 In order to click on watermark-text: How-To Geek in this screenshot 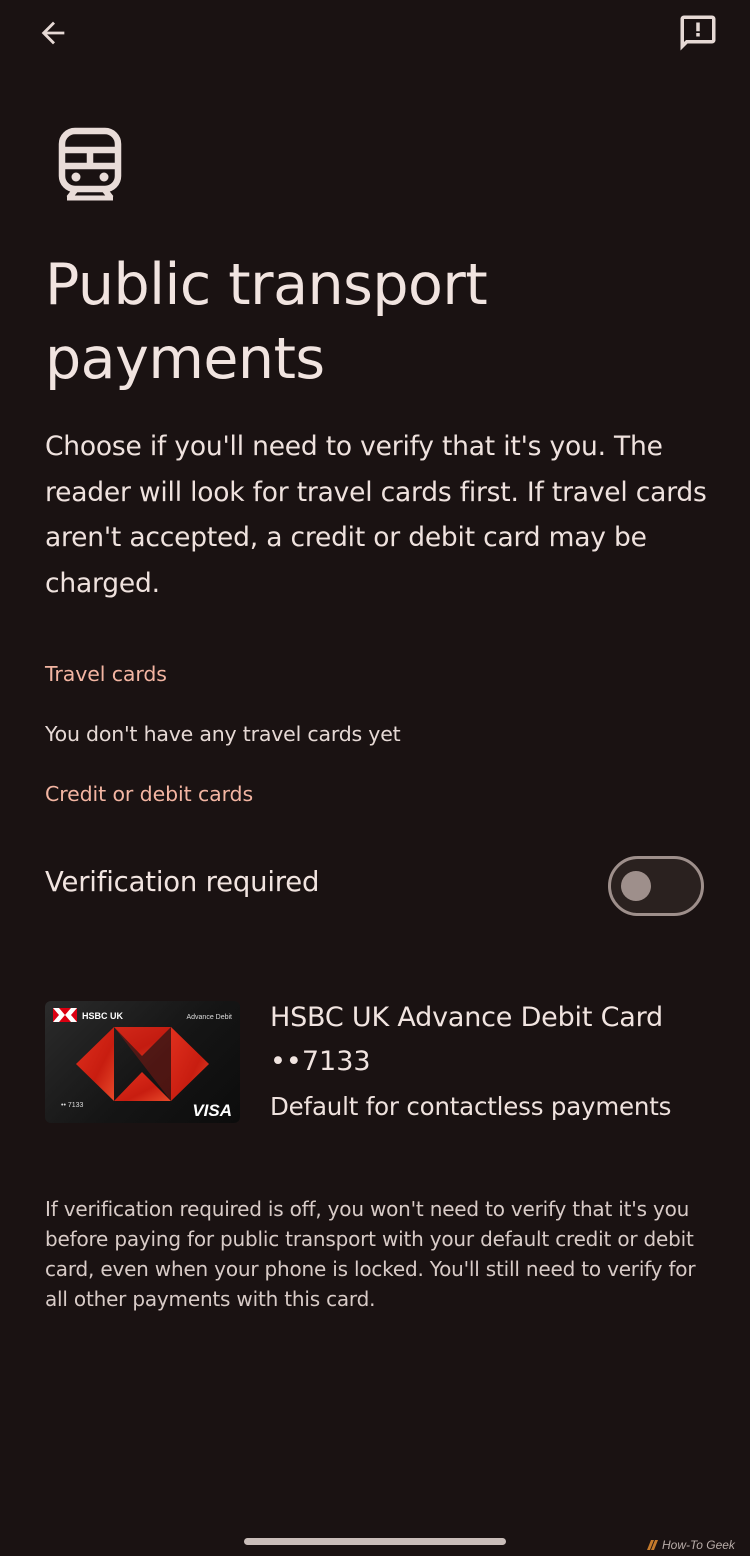, I will do `click(698, 1545)`.